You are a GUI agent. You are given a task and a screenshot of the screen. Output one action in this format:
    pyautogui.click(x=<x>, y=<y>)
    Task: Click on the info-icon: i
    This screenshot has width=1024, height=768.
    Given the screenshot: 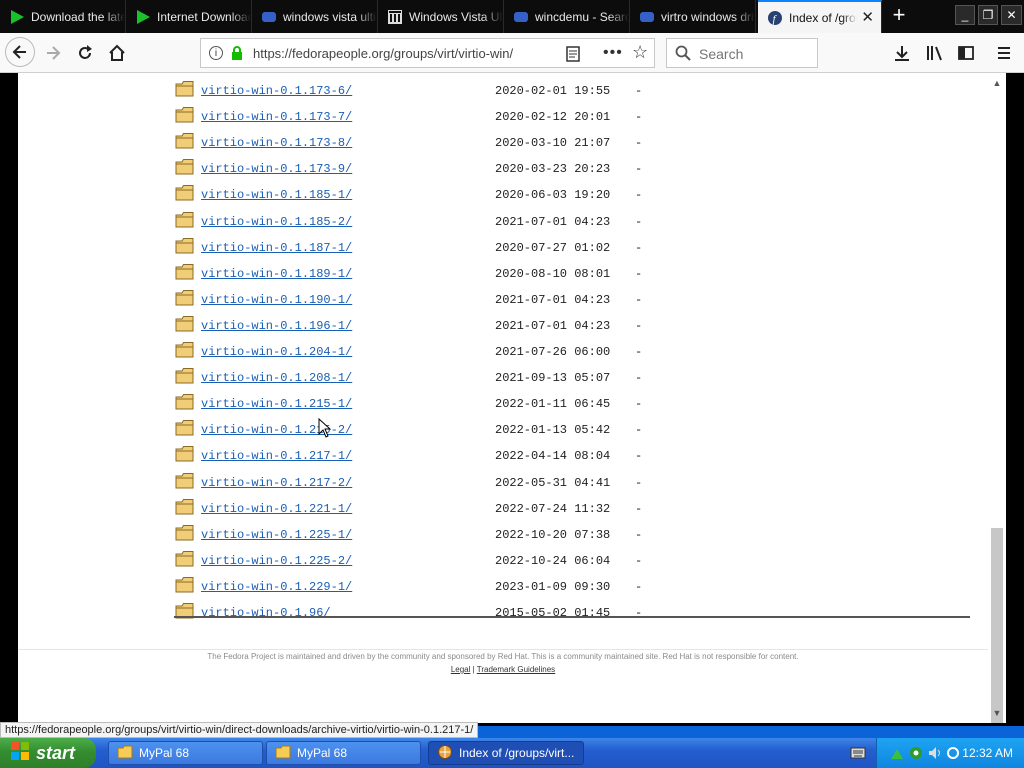 What is the action you would take?
    pyautogui.click(x=216, y=53)
    